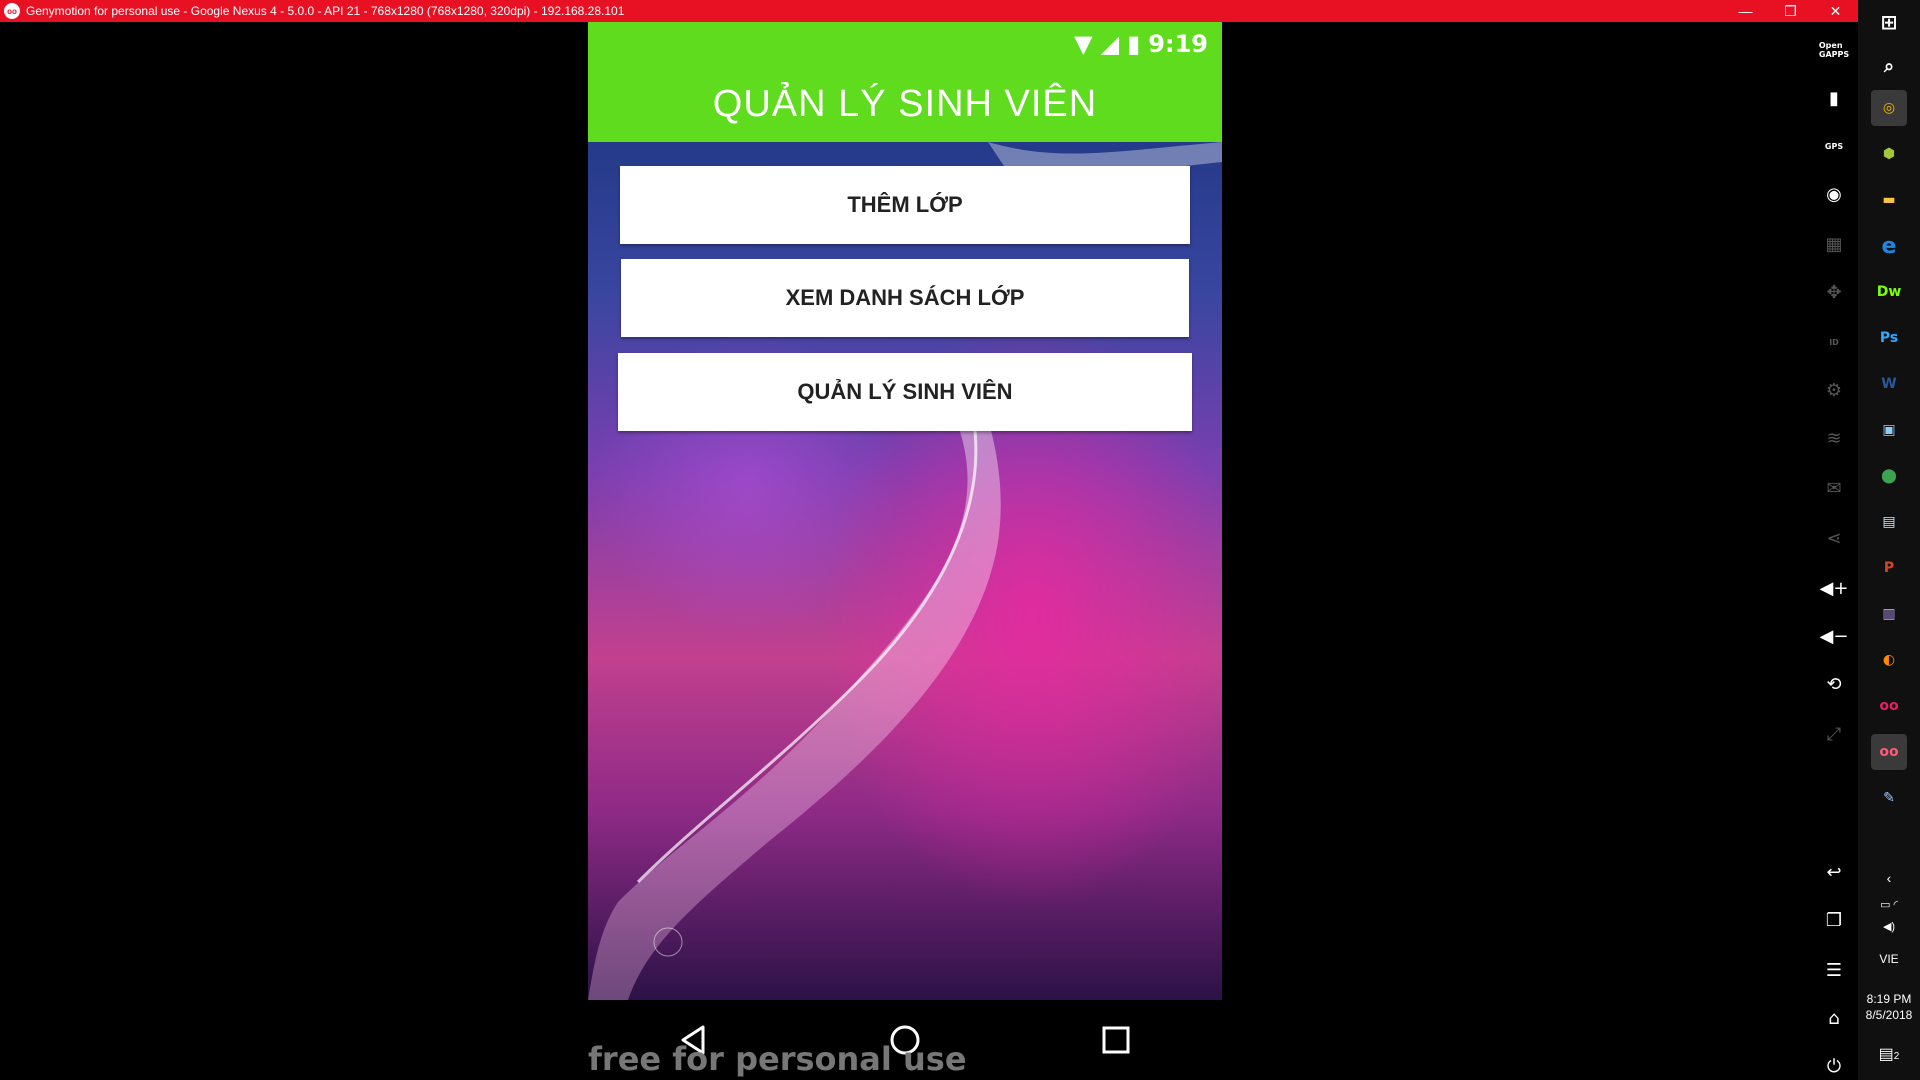 The width and height of the screenshot is (1920, 1080). Describe the element at coordinates (777, 1059) in the screenshot. I see `watermark-text: free for personal use` at that location.